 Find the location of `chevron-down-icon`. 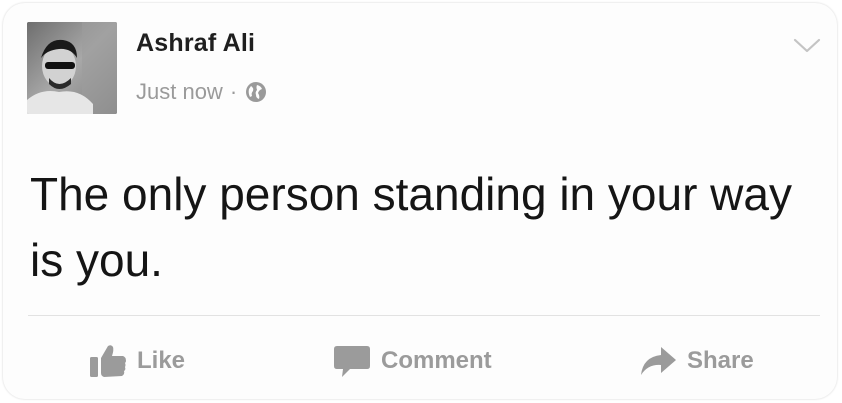

chevron-down-icon is located at coordinates (807, 46).